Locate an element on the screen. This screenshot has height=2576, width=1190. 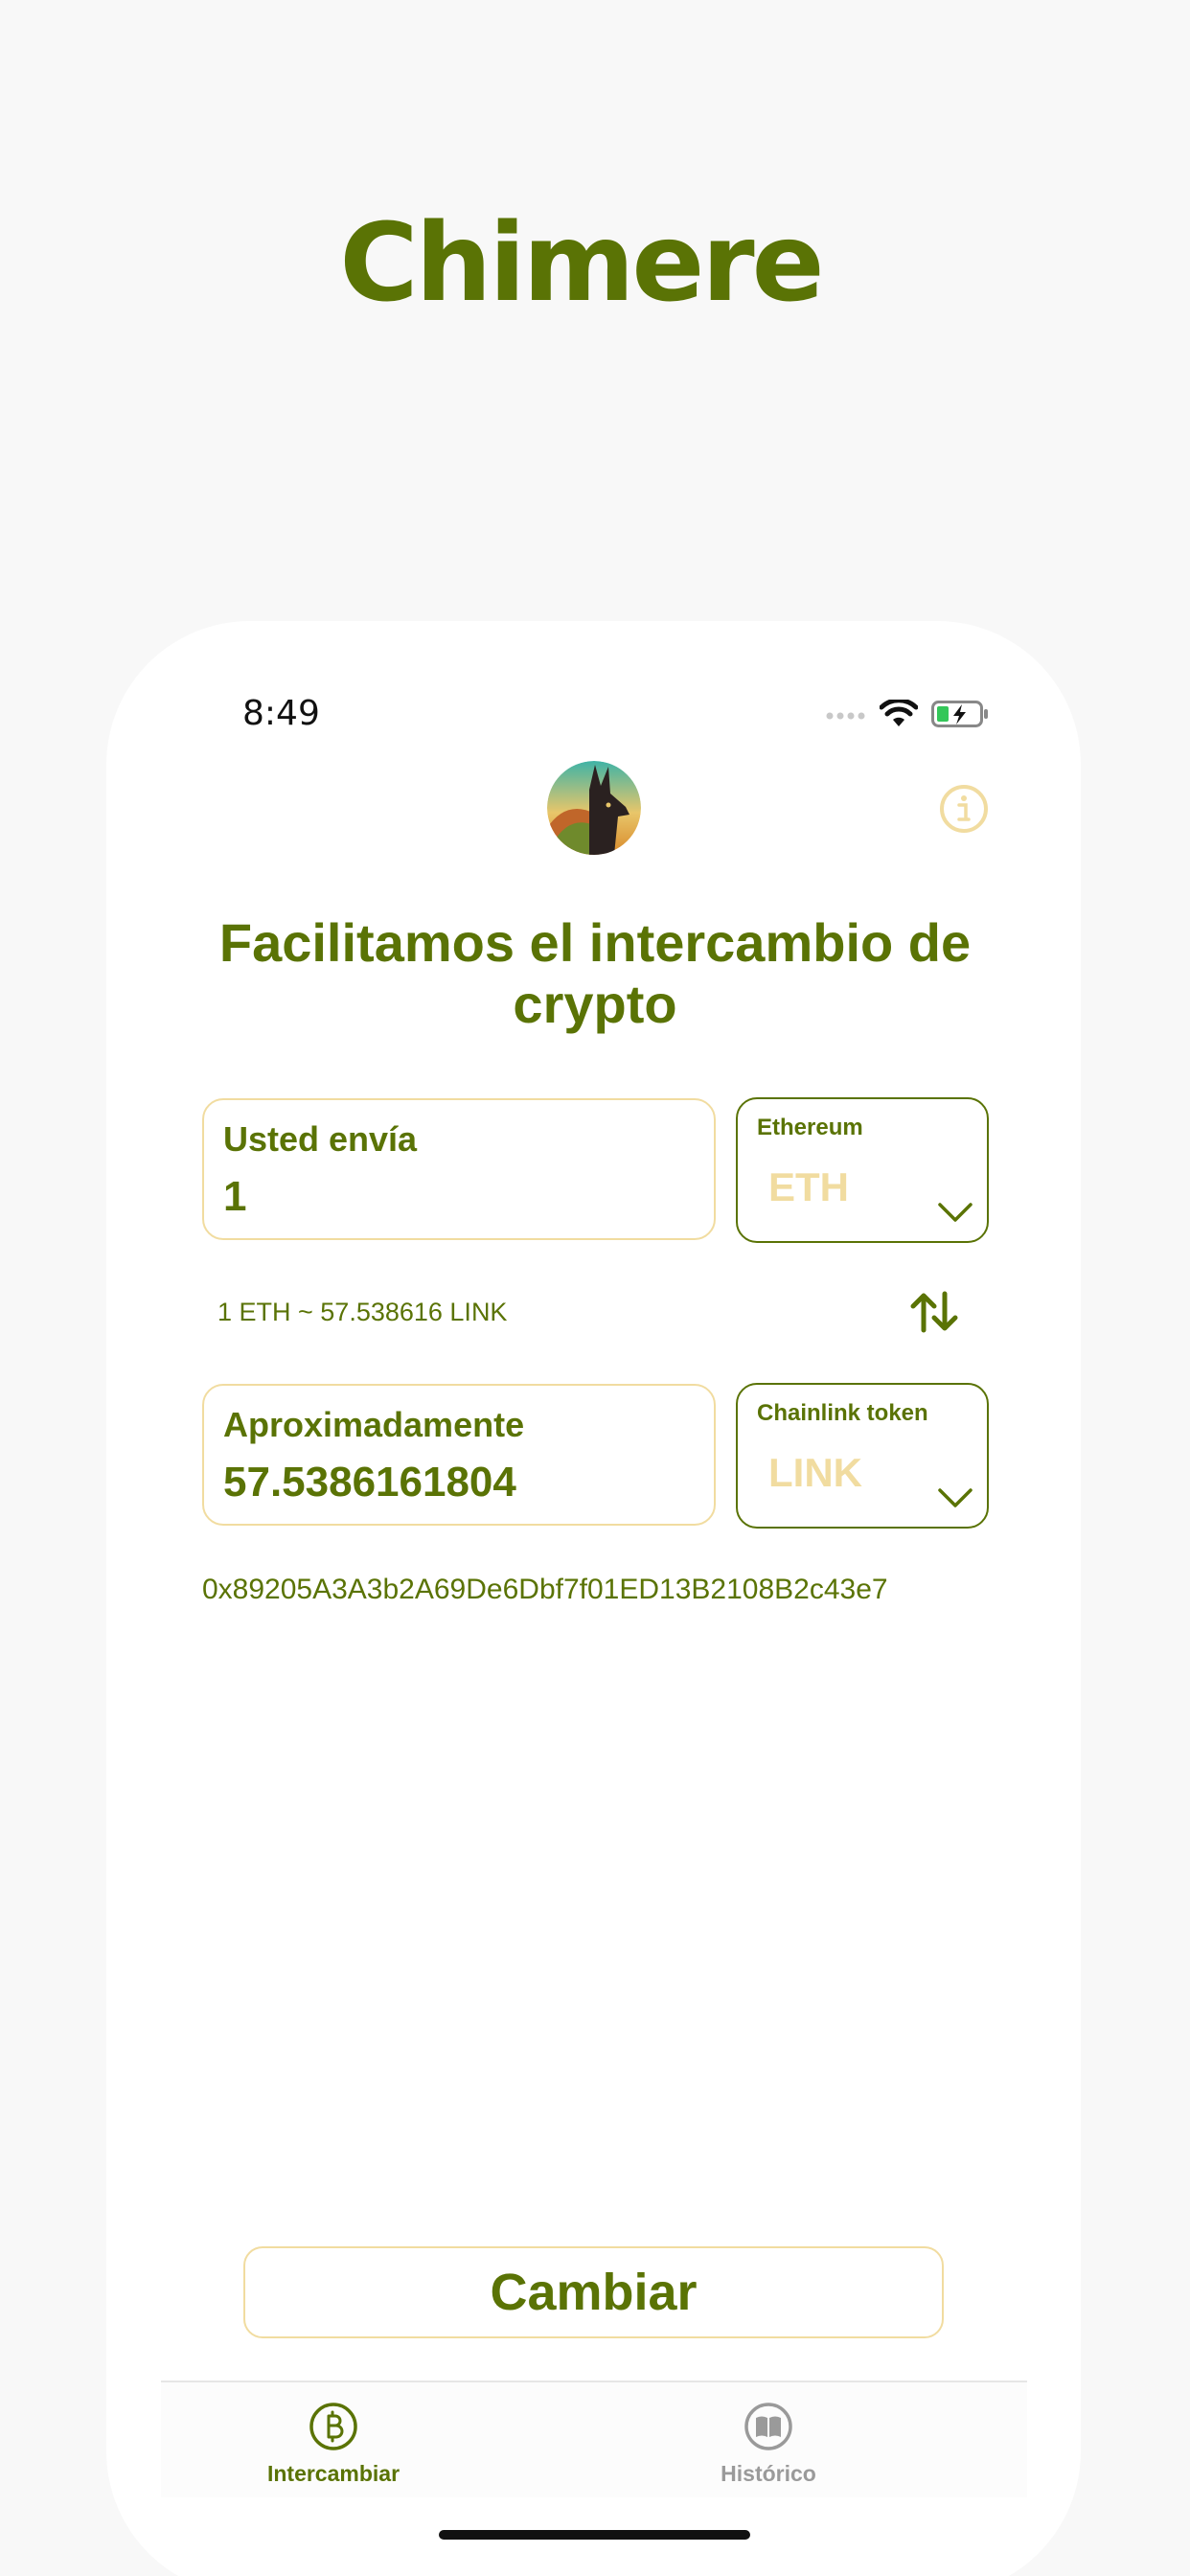
receive-amount-field: Aproximadamente is located at coordinates (459, 1455).